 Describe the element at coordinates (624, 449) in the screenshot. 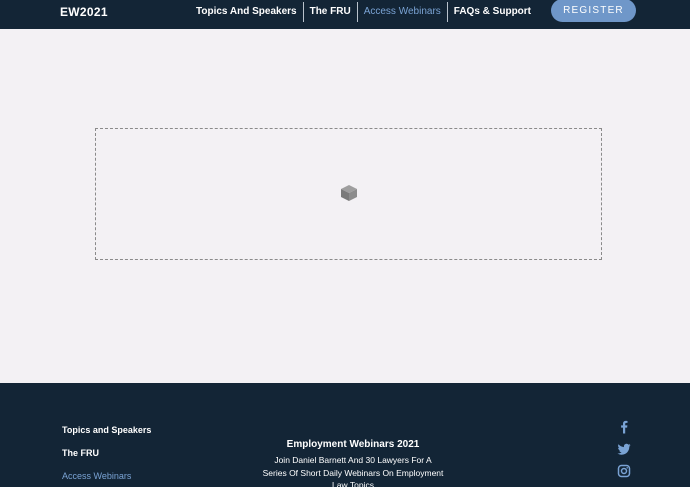

I see `twitter-icon` at that location.